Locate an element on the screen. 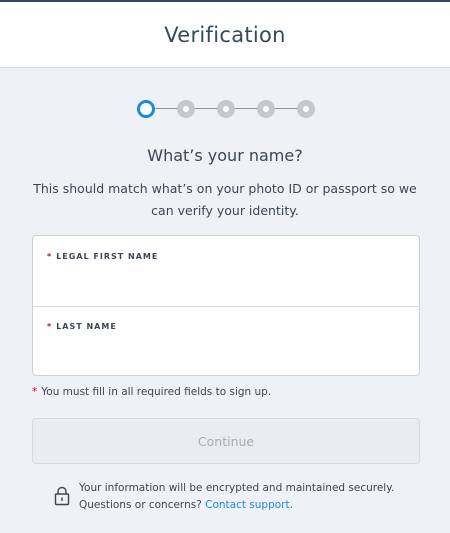 The image size is (450, 533). lock-icon is located at coordinates (62, 496).